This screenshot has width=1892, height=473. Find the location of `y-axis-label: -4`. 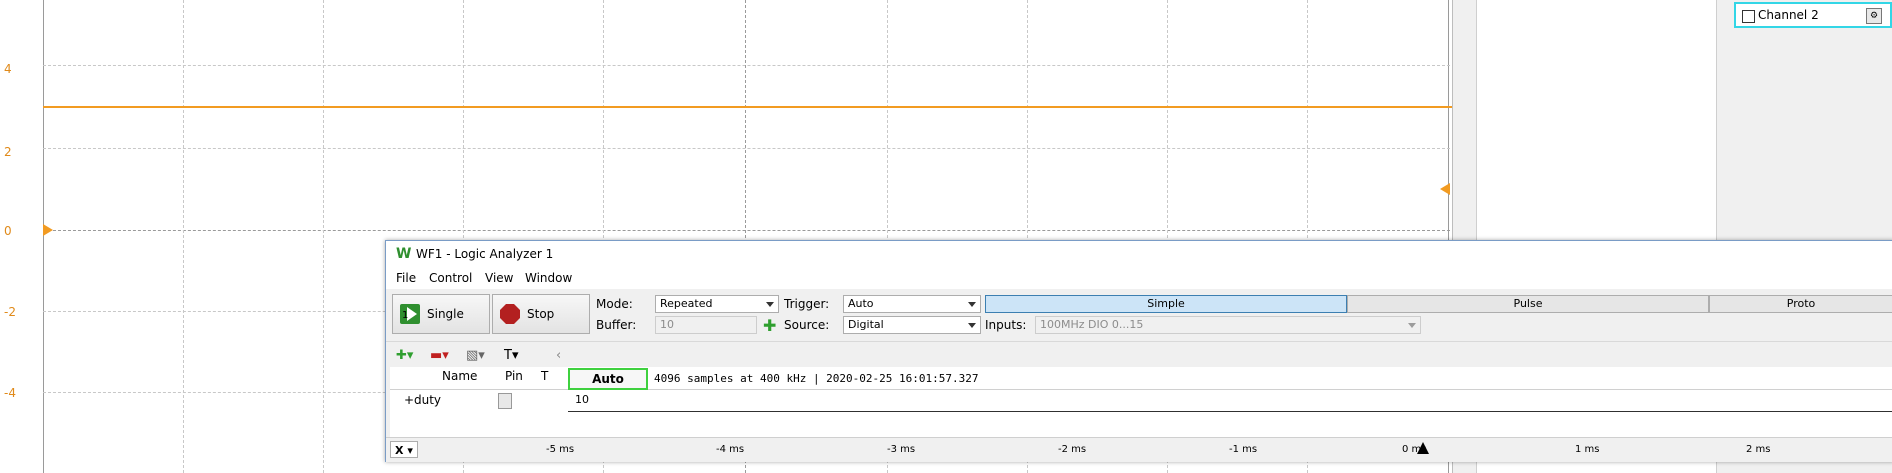

y-axis-label: -4 is located at coordinates (10, 393).